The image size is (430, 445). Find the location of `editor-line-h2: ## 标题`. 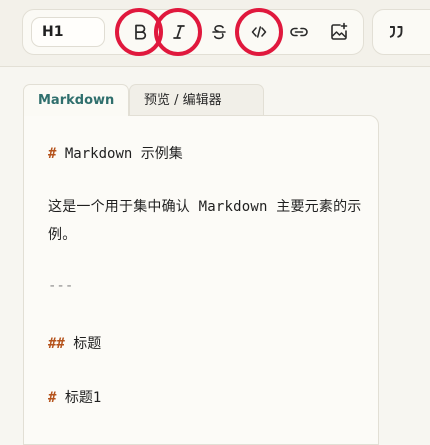

editor-line-h2: ## 标题 is located at coordinates (74, 343).